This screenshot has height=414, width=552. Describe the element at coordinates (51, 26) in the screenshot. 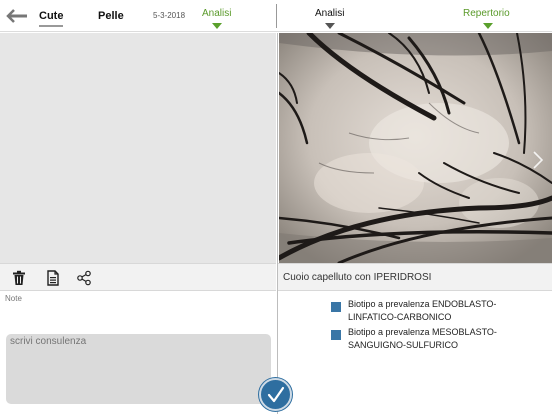

I see `active-tab-underline` at that location.